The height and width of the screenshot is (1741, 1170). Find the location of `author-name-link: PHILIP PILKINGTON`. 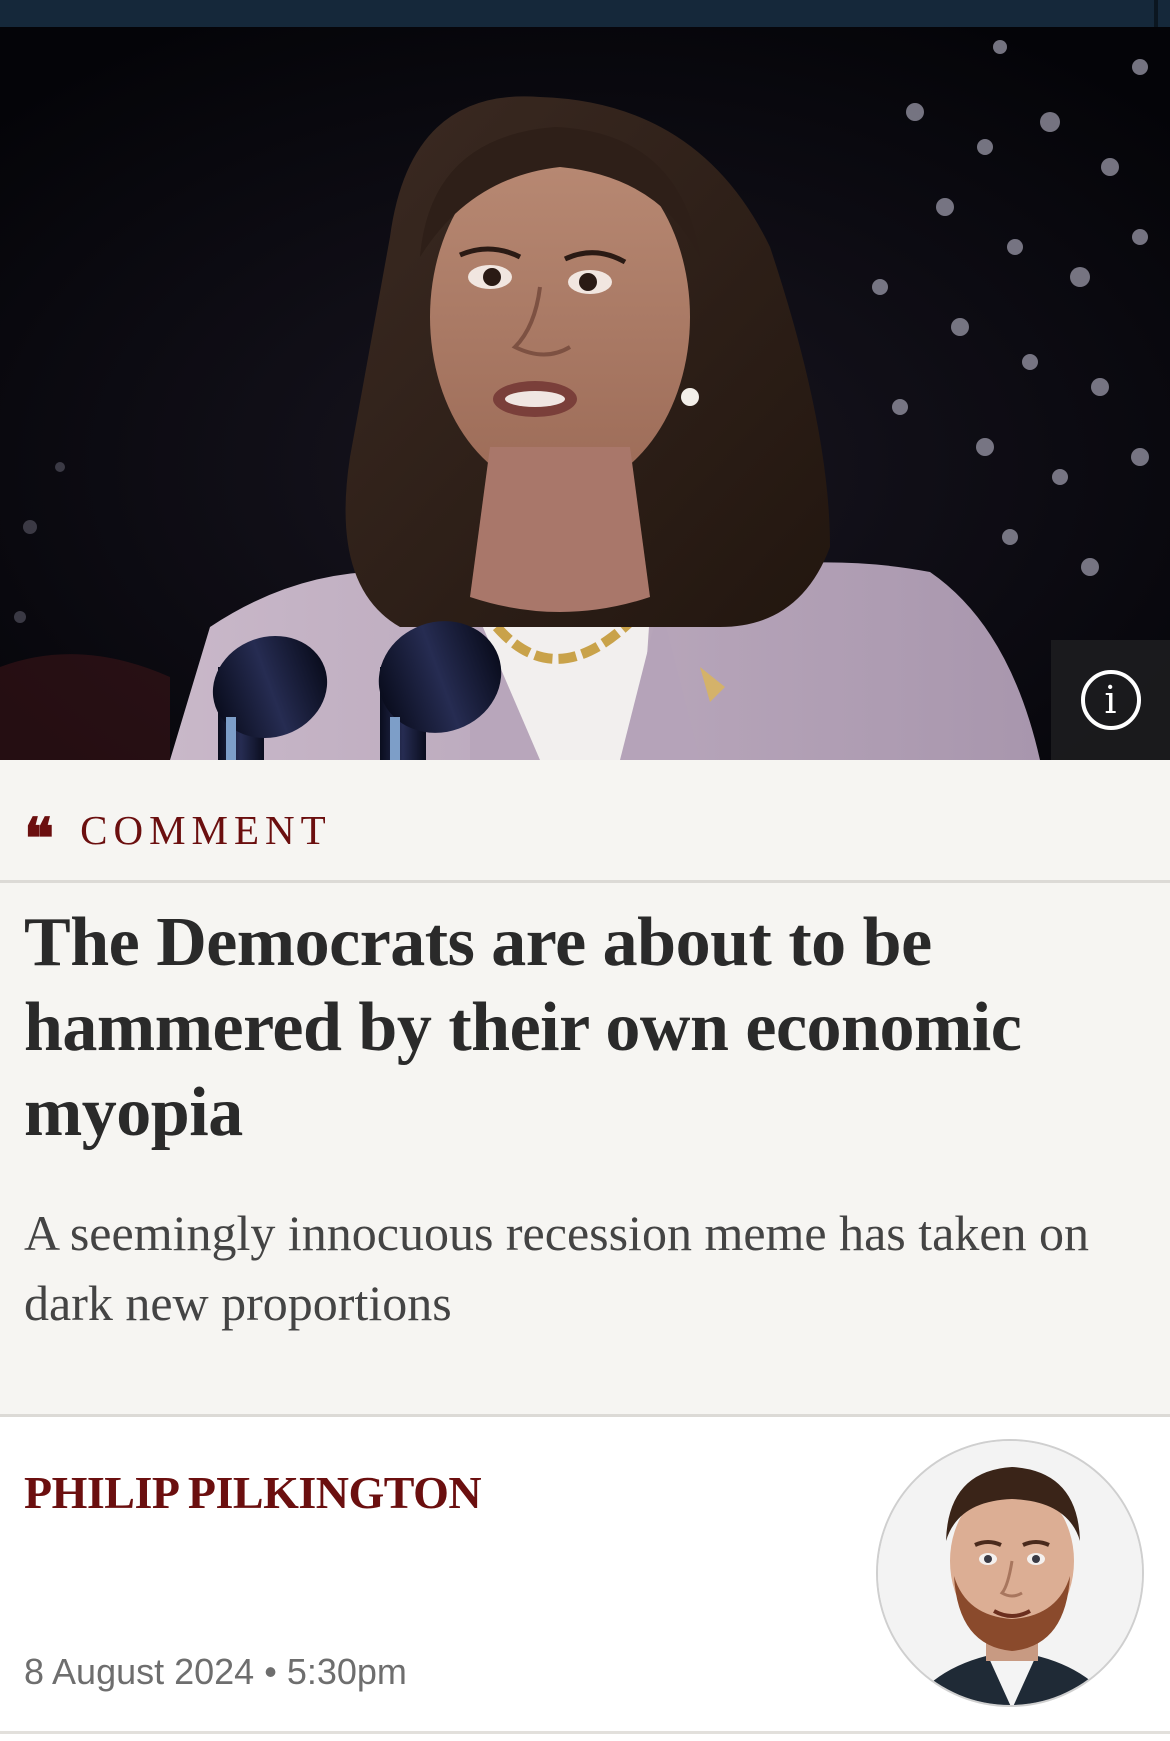

author-name-link: PHILIP PILKINGTON is located at coordinates (253, 1492).